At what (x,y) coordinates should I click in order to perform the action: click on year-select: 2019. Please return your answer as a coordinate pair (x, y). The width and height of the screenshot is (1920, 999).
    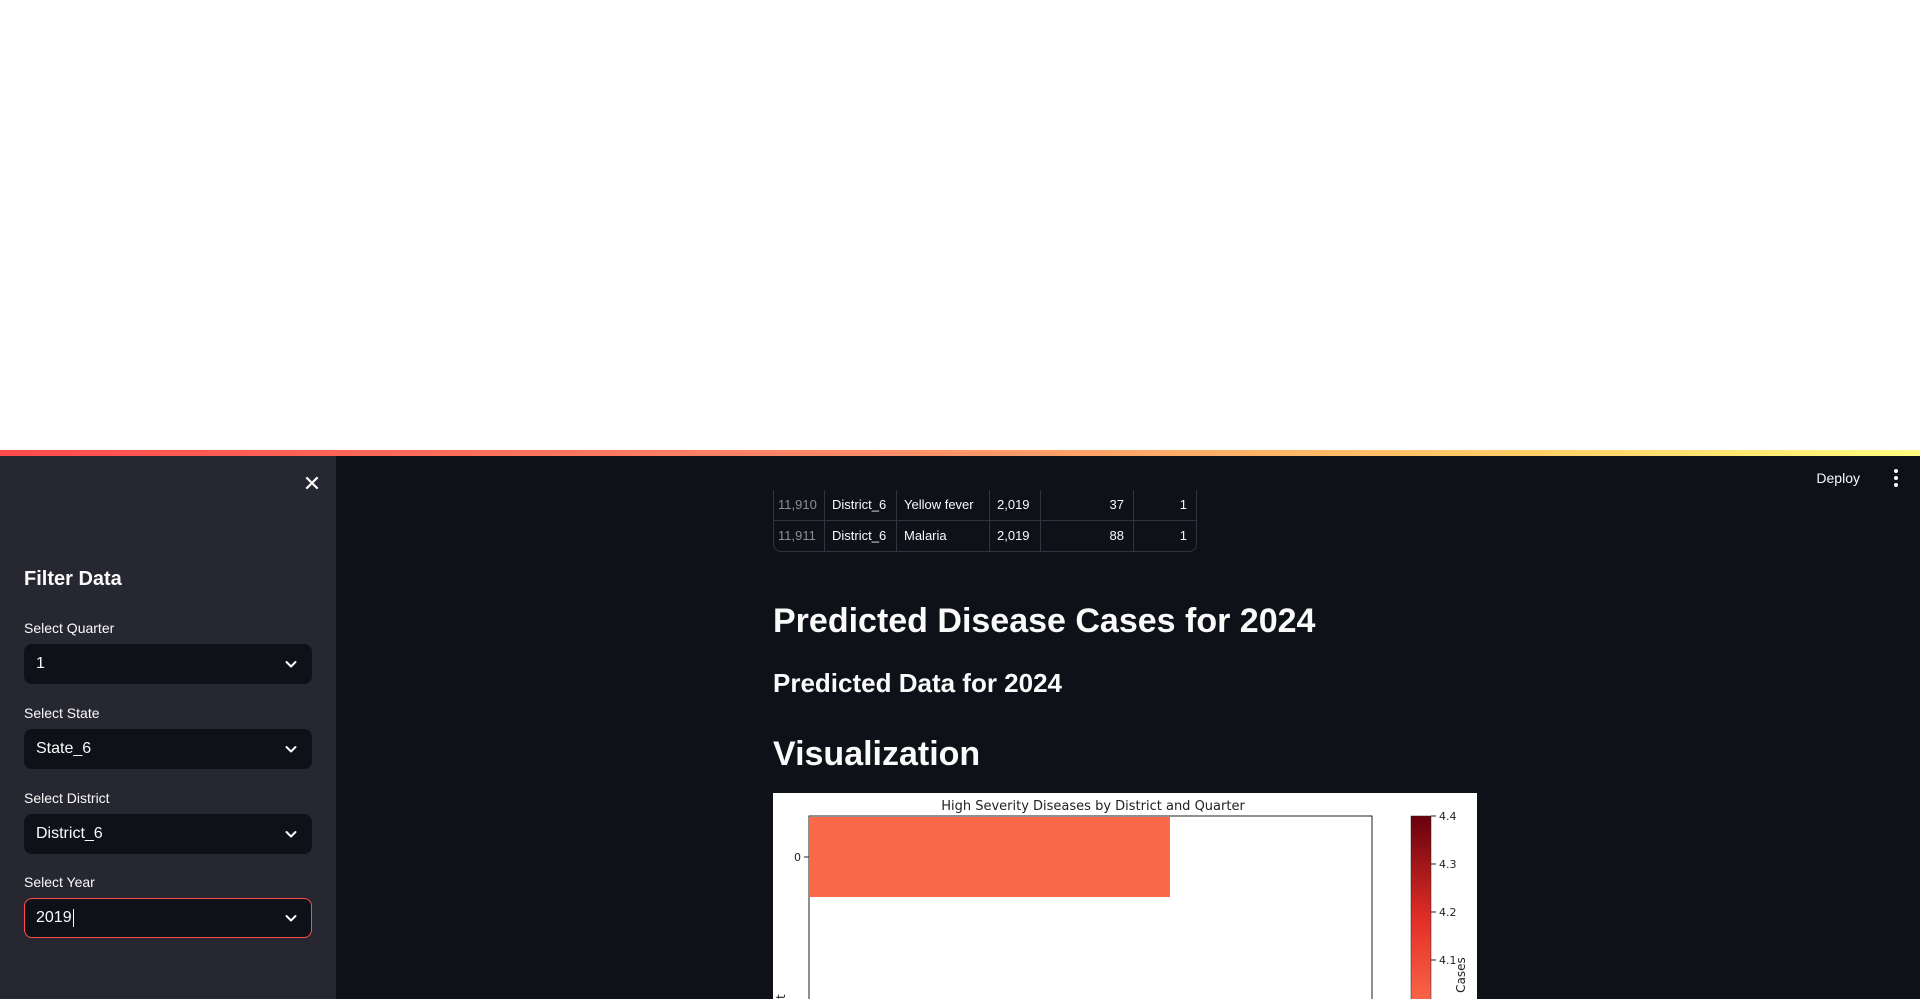
    Looking at the image, I should click on (168, 918).